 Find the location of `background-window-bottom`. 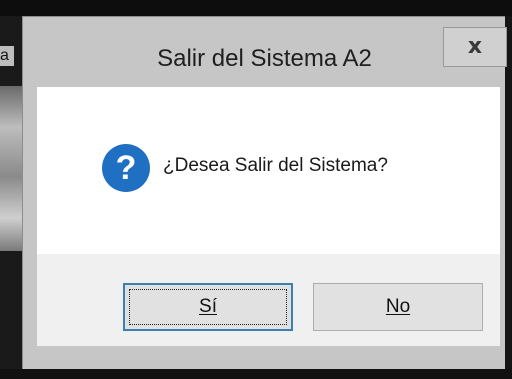

background-window-bottom is located at coordinates (256, 374).